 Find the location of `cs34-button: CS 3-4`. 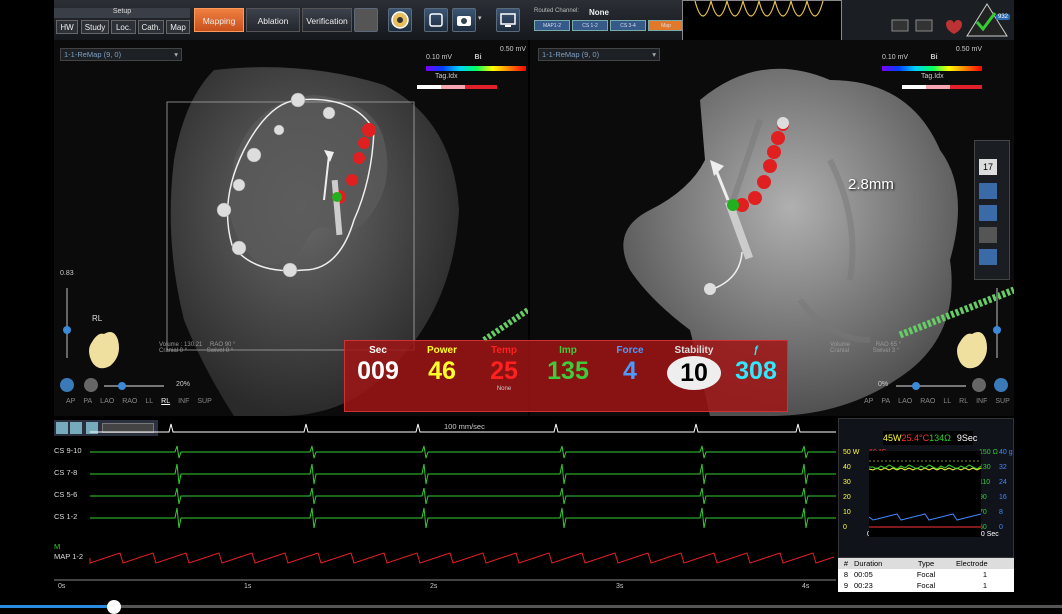

cs34-button: CS 3-4 is located at coordinates (628, 25).